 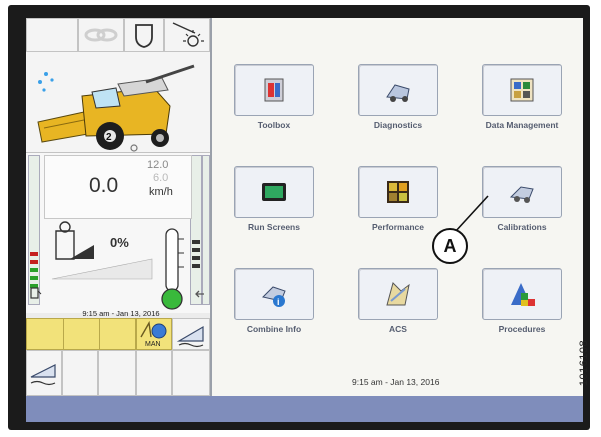 What do you see at coordinates (200, 294) in the screenshot?
I see `arrow-left-icon` at bounding box center [200, 294].